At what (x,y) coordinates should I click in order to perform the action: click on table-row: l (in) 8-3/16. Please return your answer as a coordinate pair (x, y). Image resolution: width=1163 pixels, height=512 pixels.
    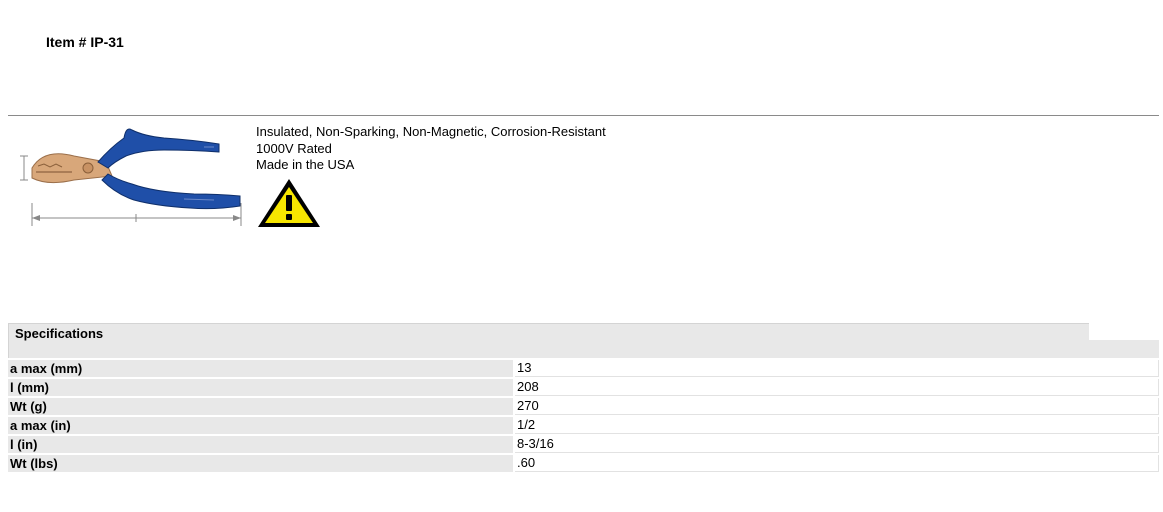
    Looking at the image, I should click on (583, 444).